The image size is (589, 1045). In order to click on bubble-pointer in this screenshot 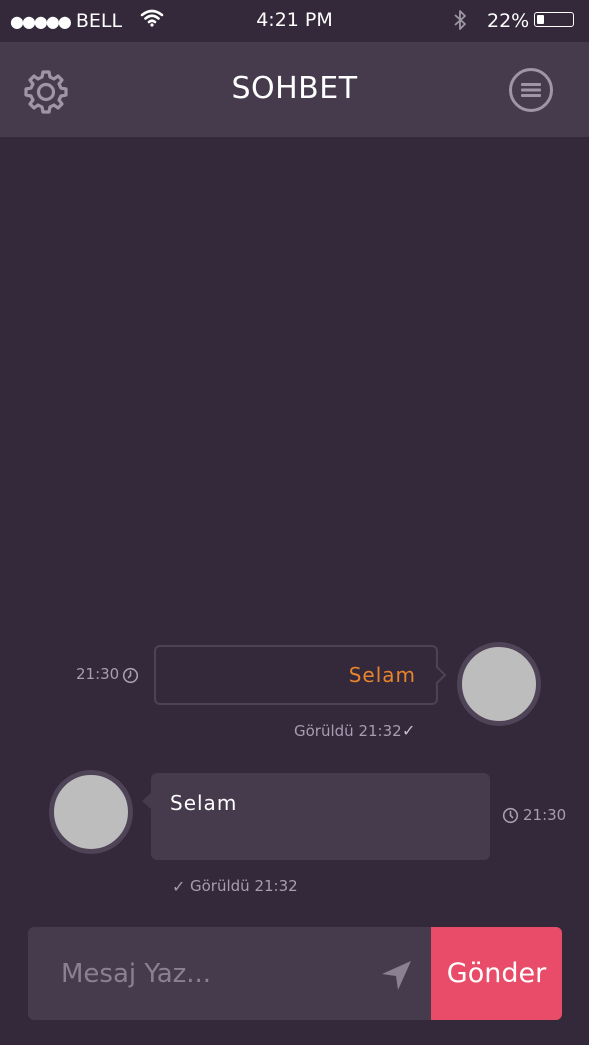, I will do `click(441, 677)`.